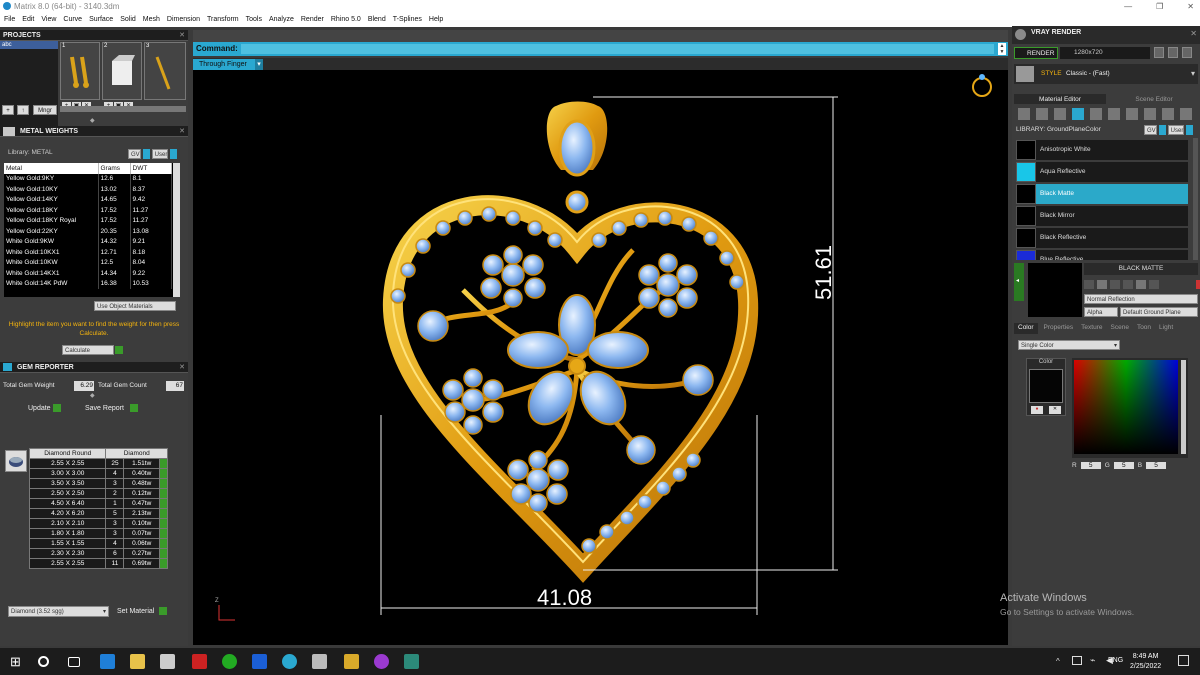 This screenshot has height=675, width=1200. What do you see at coordinates (88, 189) in the screenshot?
I see `table-row: Yellow Gold:10KY 13.02 8.37` at bounding box center [88, 189].